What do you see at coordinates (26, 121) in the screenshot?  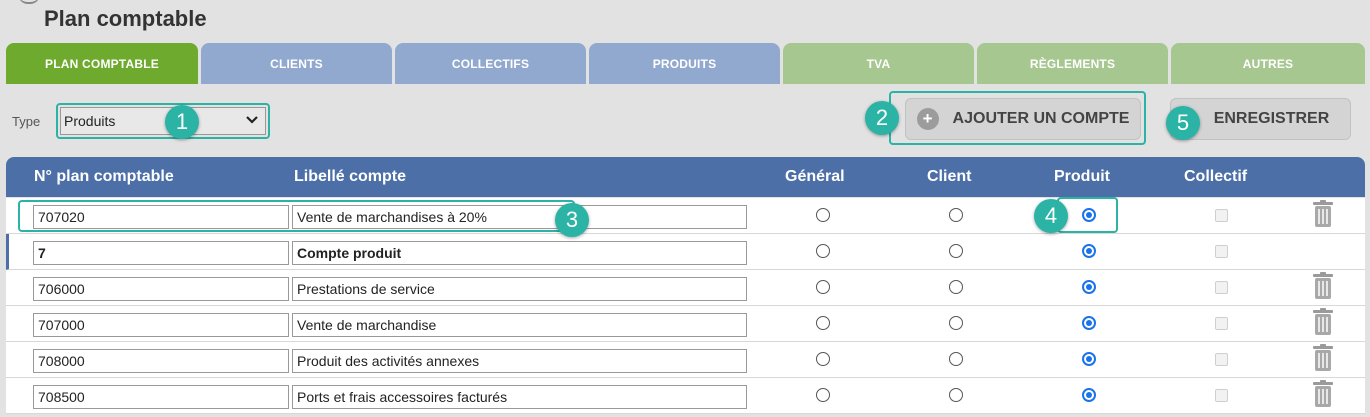 I see `type-filter-label: Type` at bounding box center [26, 121].